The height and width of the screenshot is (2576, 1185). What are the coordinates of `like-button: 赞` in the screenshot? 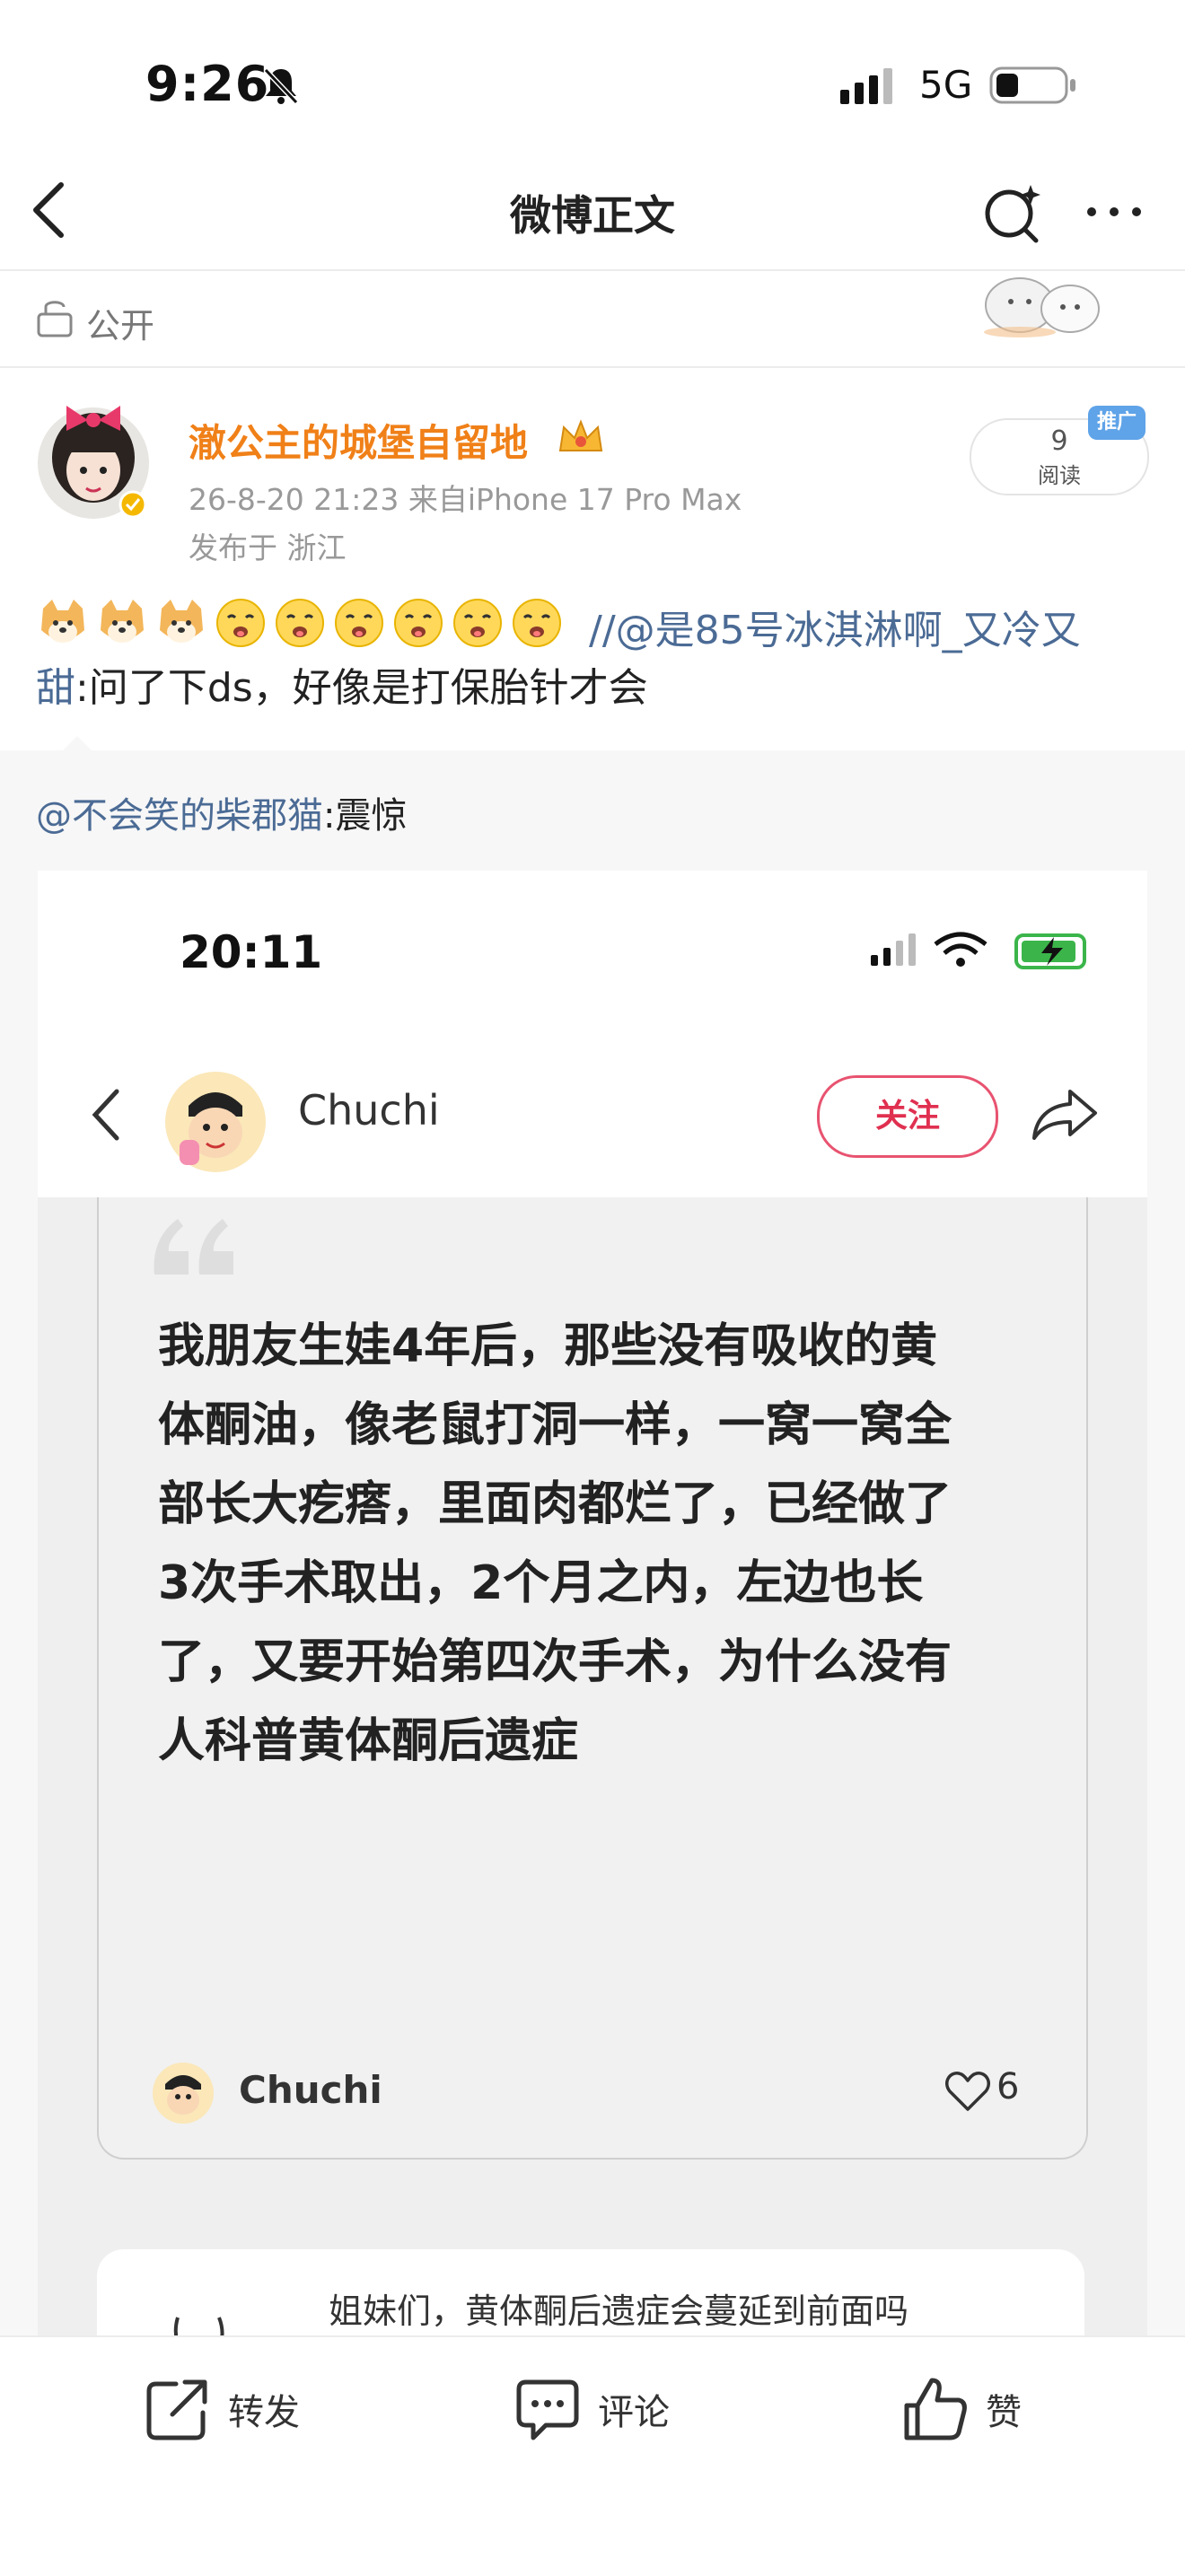 It's located at (961, 2409).